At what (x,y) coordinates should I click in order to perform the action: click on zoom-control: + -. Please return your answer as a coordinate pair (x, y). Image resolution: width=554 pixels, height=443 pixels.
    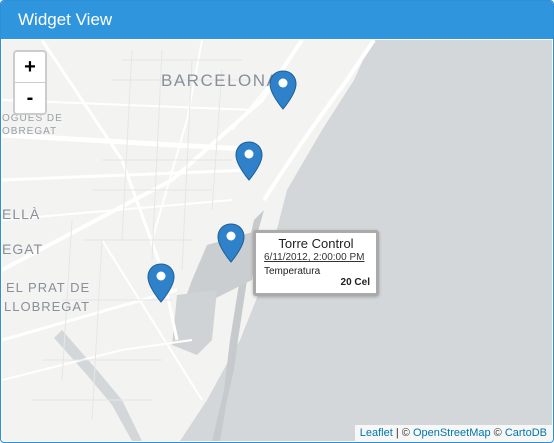
    Looking at the image, I should click on (30, 82).